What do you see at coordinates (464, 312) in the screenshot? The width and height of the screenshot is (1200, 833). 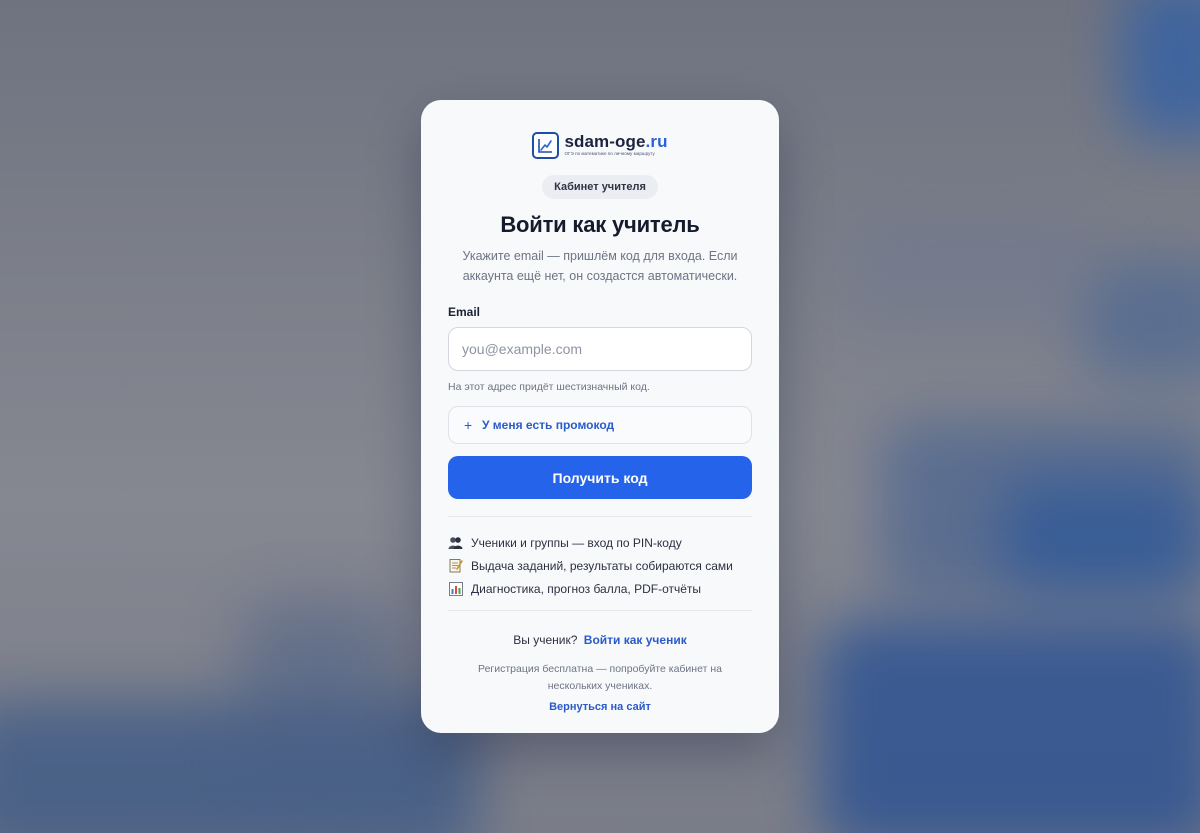 I see `email-label: Email` at bounding box center [464, 312].